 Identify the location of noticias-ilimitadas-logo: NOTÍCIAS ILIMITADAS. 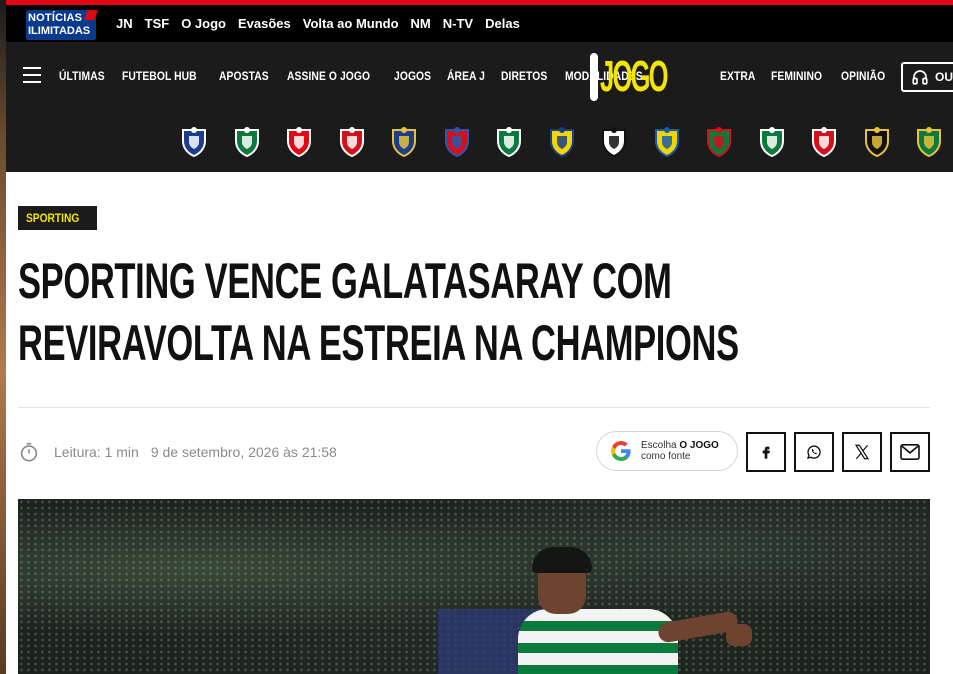
(60, 24).